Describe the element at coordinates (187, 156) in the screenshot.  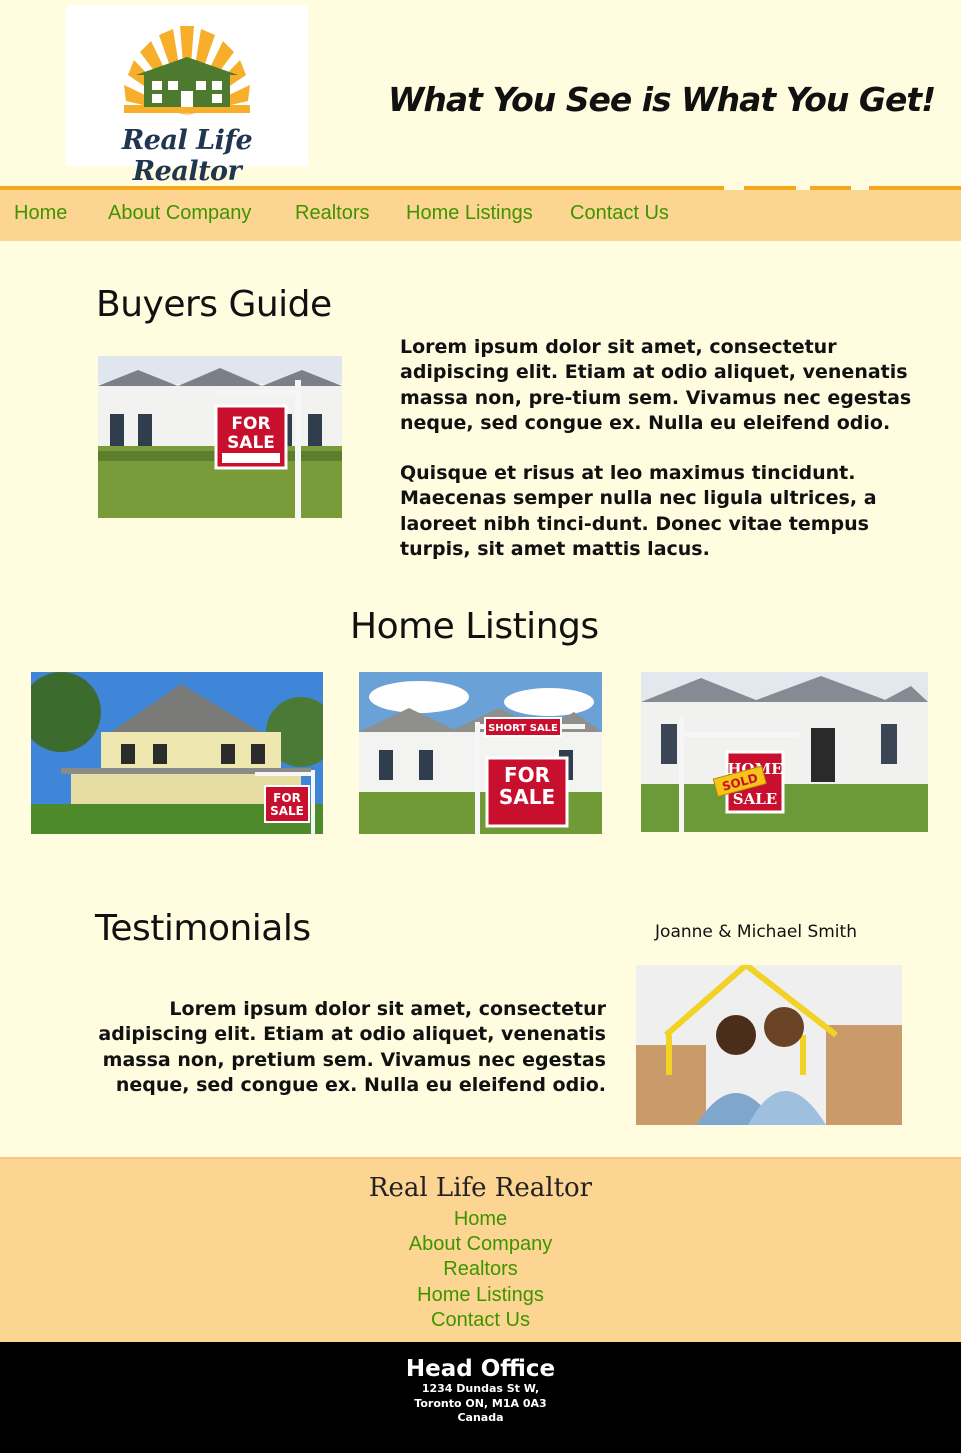
I see `logo-text: Real Life Realtor` at that location.